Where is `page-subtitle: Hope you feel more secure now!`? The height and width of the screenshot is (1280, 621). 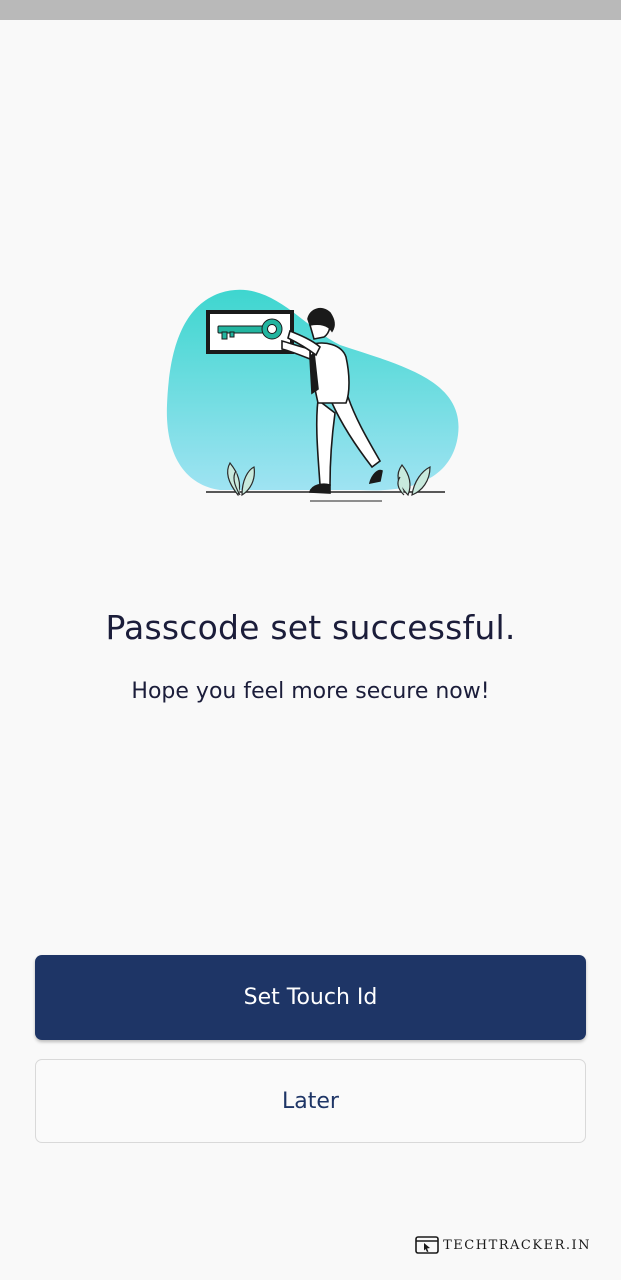 page-subtitle: Hope you feel more secure now! is located at coordinates (310, 691).